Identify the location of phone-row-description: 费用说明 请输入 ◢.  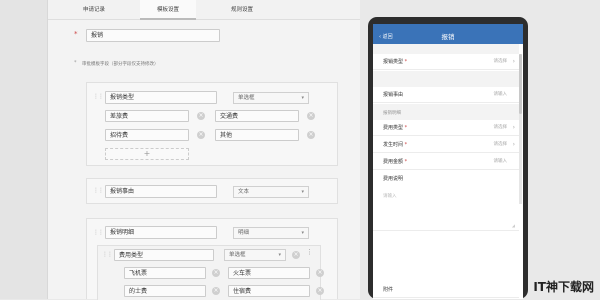
(446, 201).